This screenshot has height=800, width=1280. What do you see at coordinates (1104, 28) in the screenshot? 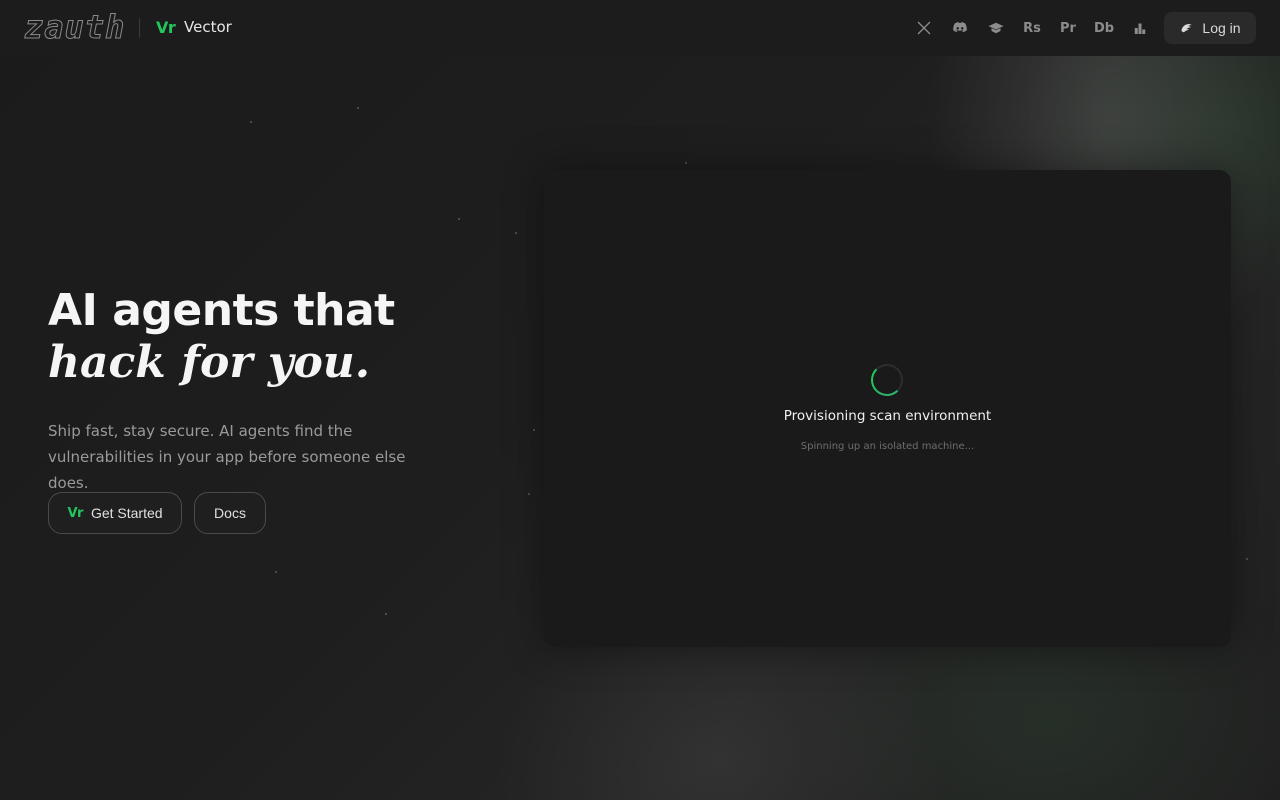
I see `db-icon: Db` at bounding box center [1104, 28].